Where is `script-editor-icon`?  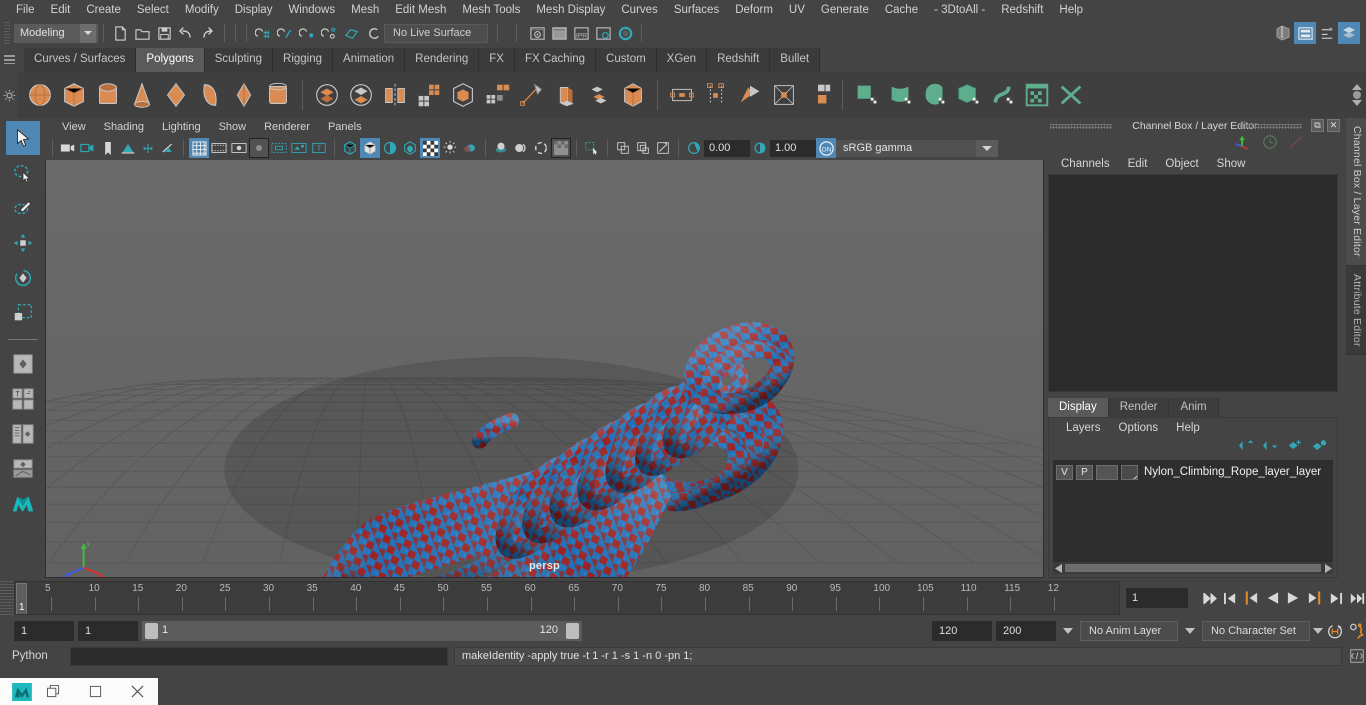
script-editor-icon is located at coordinates (1357, 656).